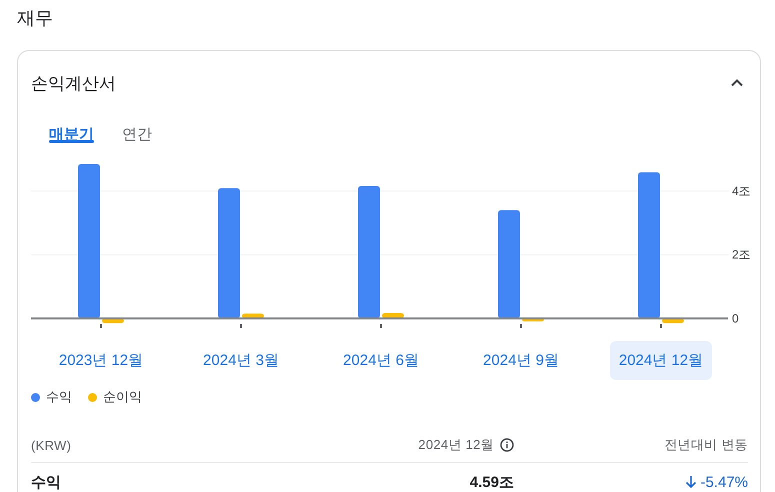  What do you see at coordinates (741, 255) in the screenshot?
I see `axis-tick-label: 2조` at bounding box center [741, 255].